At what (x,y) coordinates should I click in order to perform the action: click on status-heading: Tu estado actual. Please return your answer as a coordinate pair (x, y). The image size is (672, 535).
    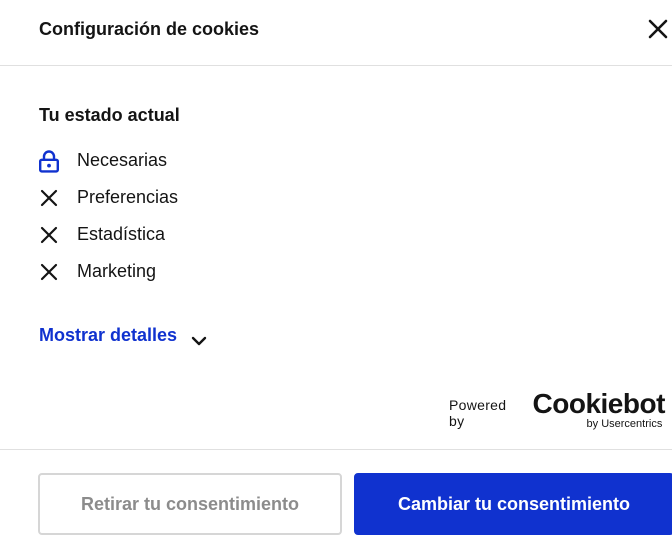
    Looking at the image, I should click on (109, 115).